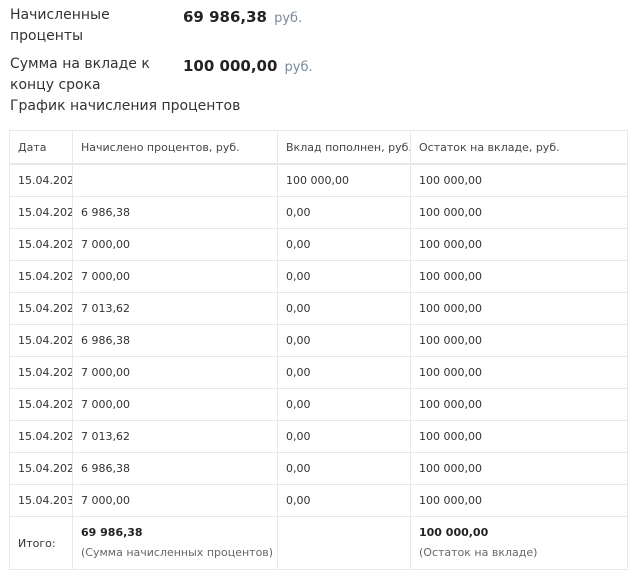 This screenshot has width=636, height=585. I want to click on summary-total-value: 100 000,00 руб., so click(248, 67).